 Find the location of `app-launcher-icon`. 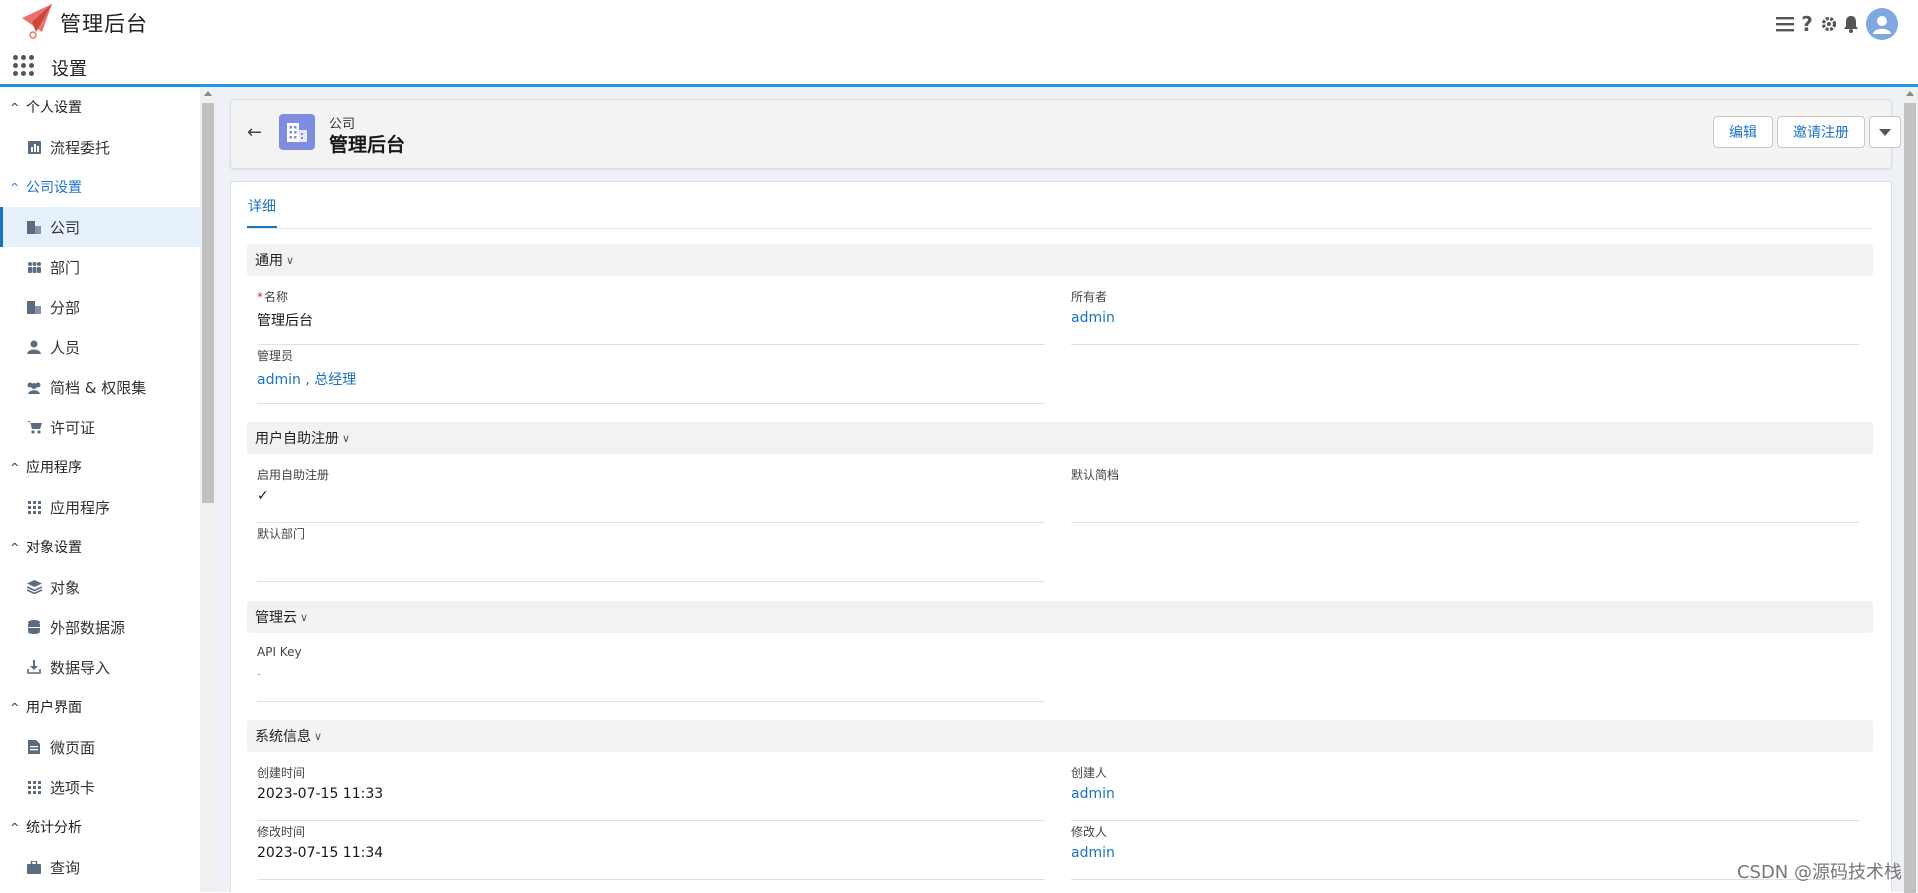

app-launcher-icon is located at coordinates (24, 66).